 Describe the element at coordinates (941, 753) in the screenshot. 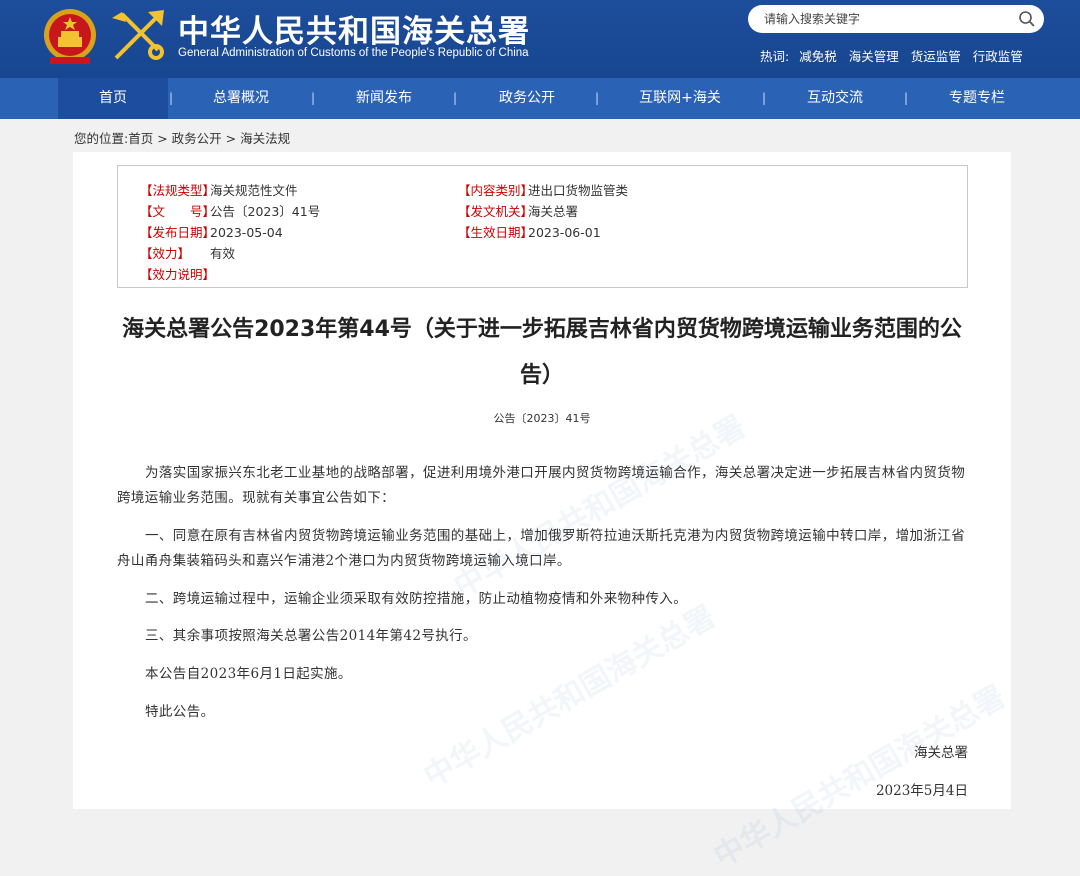

I see `article-signature: 海关总署` at that location.